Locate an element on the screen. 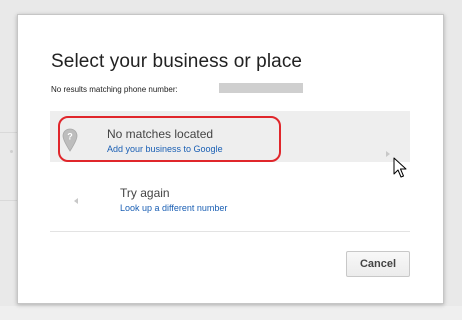  mouse-cursor-icon is located at coordinates (400, 167).